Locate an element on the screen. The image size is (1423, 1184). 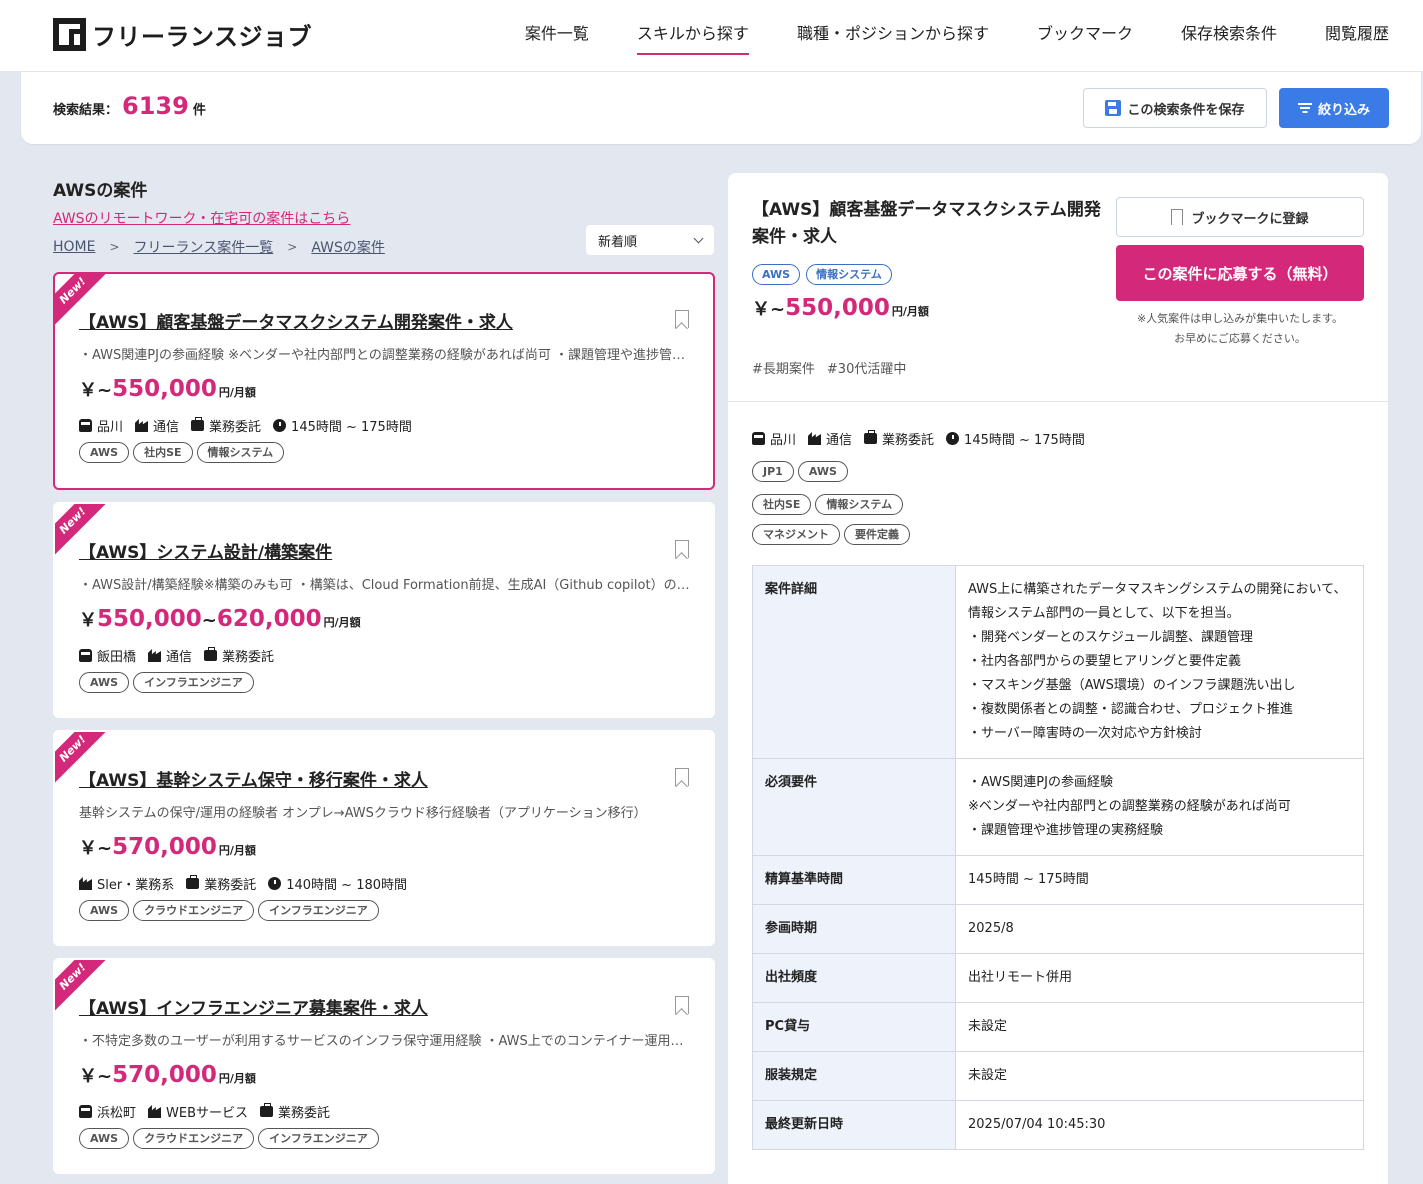
job-card-price: ￥~ 550,000 円/月額 is located at coordinates (167, 389).